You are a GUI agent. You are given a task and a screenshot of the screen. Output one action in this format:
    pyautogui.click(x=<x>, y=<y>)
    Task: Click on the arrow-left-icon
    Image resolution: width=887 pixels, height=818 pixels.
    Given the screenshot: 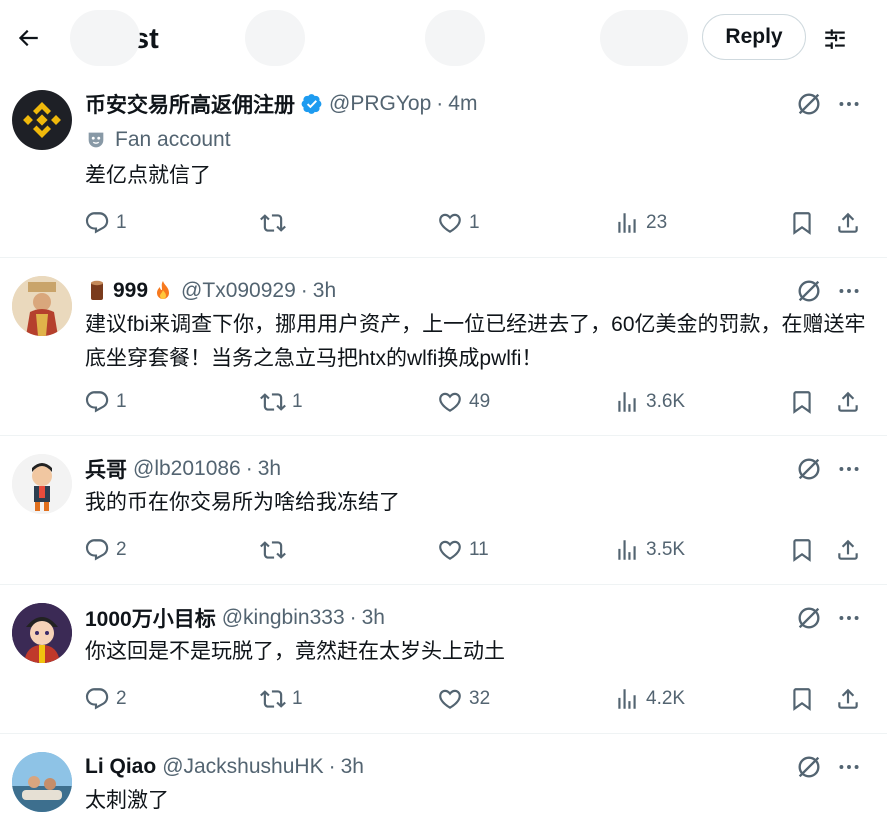 What is the action you would take?
    pyautogui.click(x=28, y=38)
    